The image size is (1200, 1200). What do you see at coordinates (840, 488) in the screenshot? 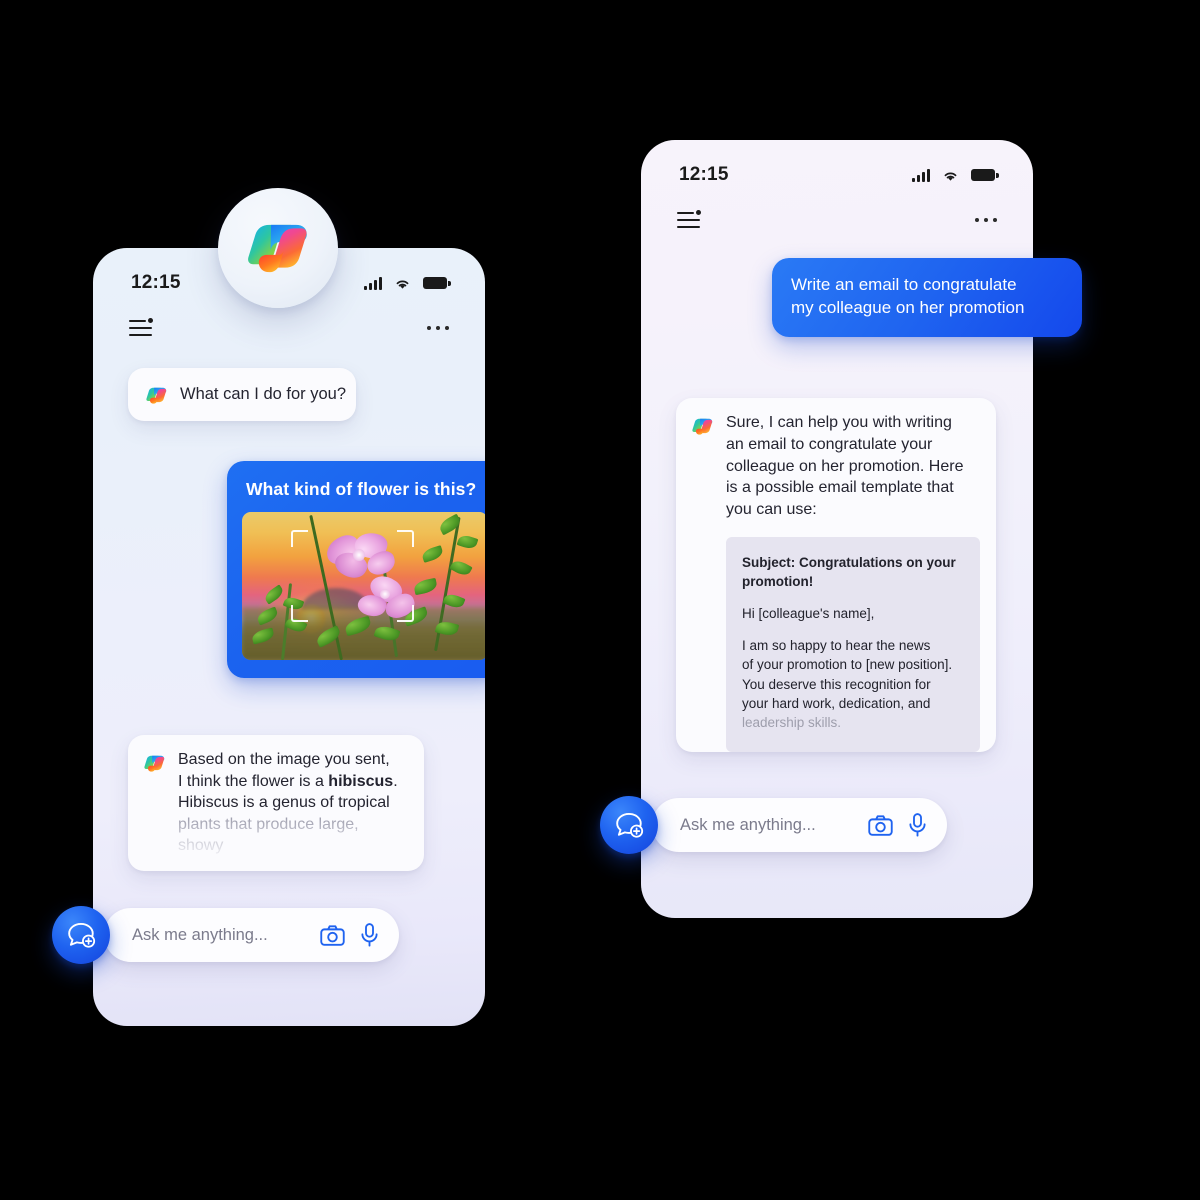
I see `reply-line-4: is a possible email template that` at bounding box center [840, 488].